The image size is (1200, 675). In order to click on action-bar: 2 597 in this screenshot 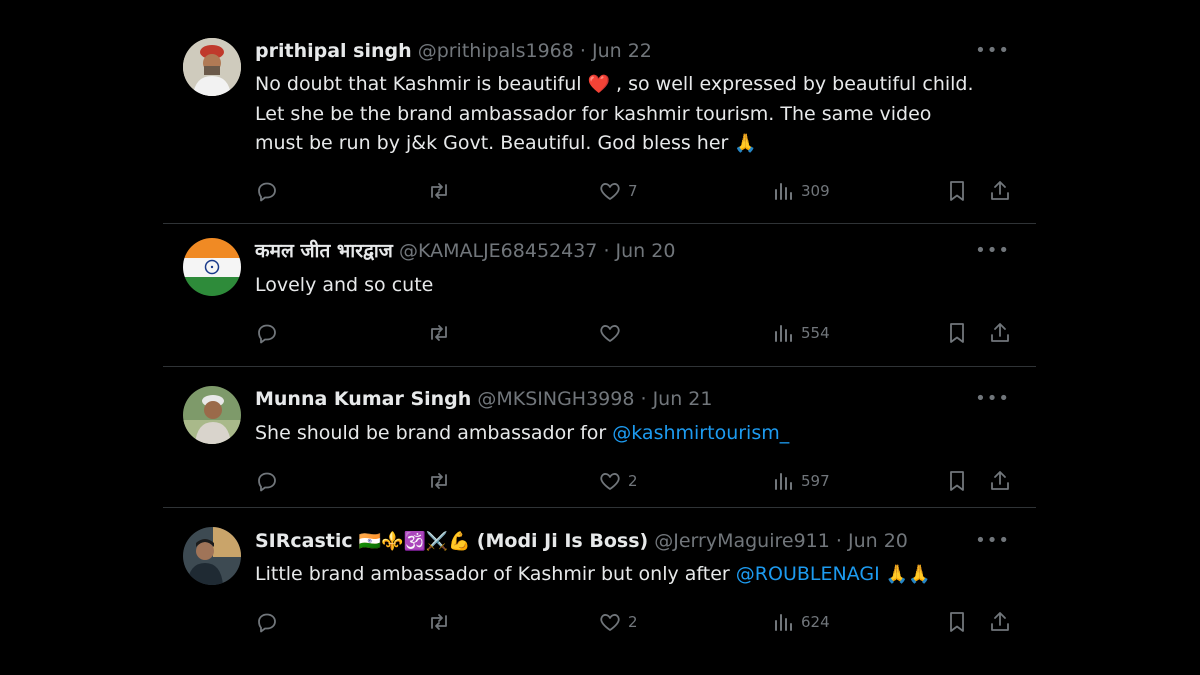, I will do `click(635, 481)`.